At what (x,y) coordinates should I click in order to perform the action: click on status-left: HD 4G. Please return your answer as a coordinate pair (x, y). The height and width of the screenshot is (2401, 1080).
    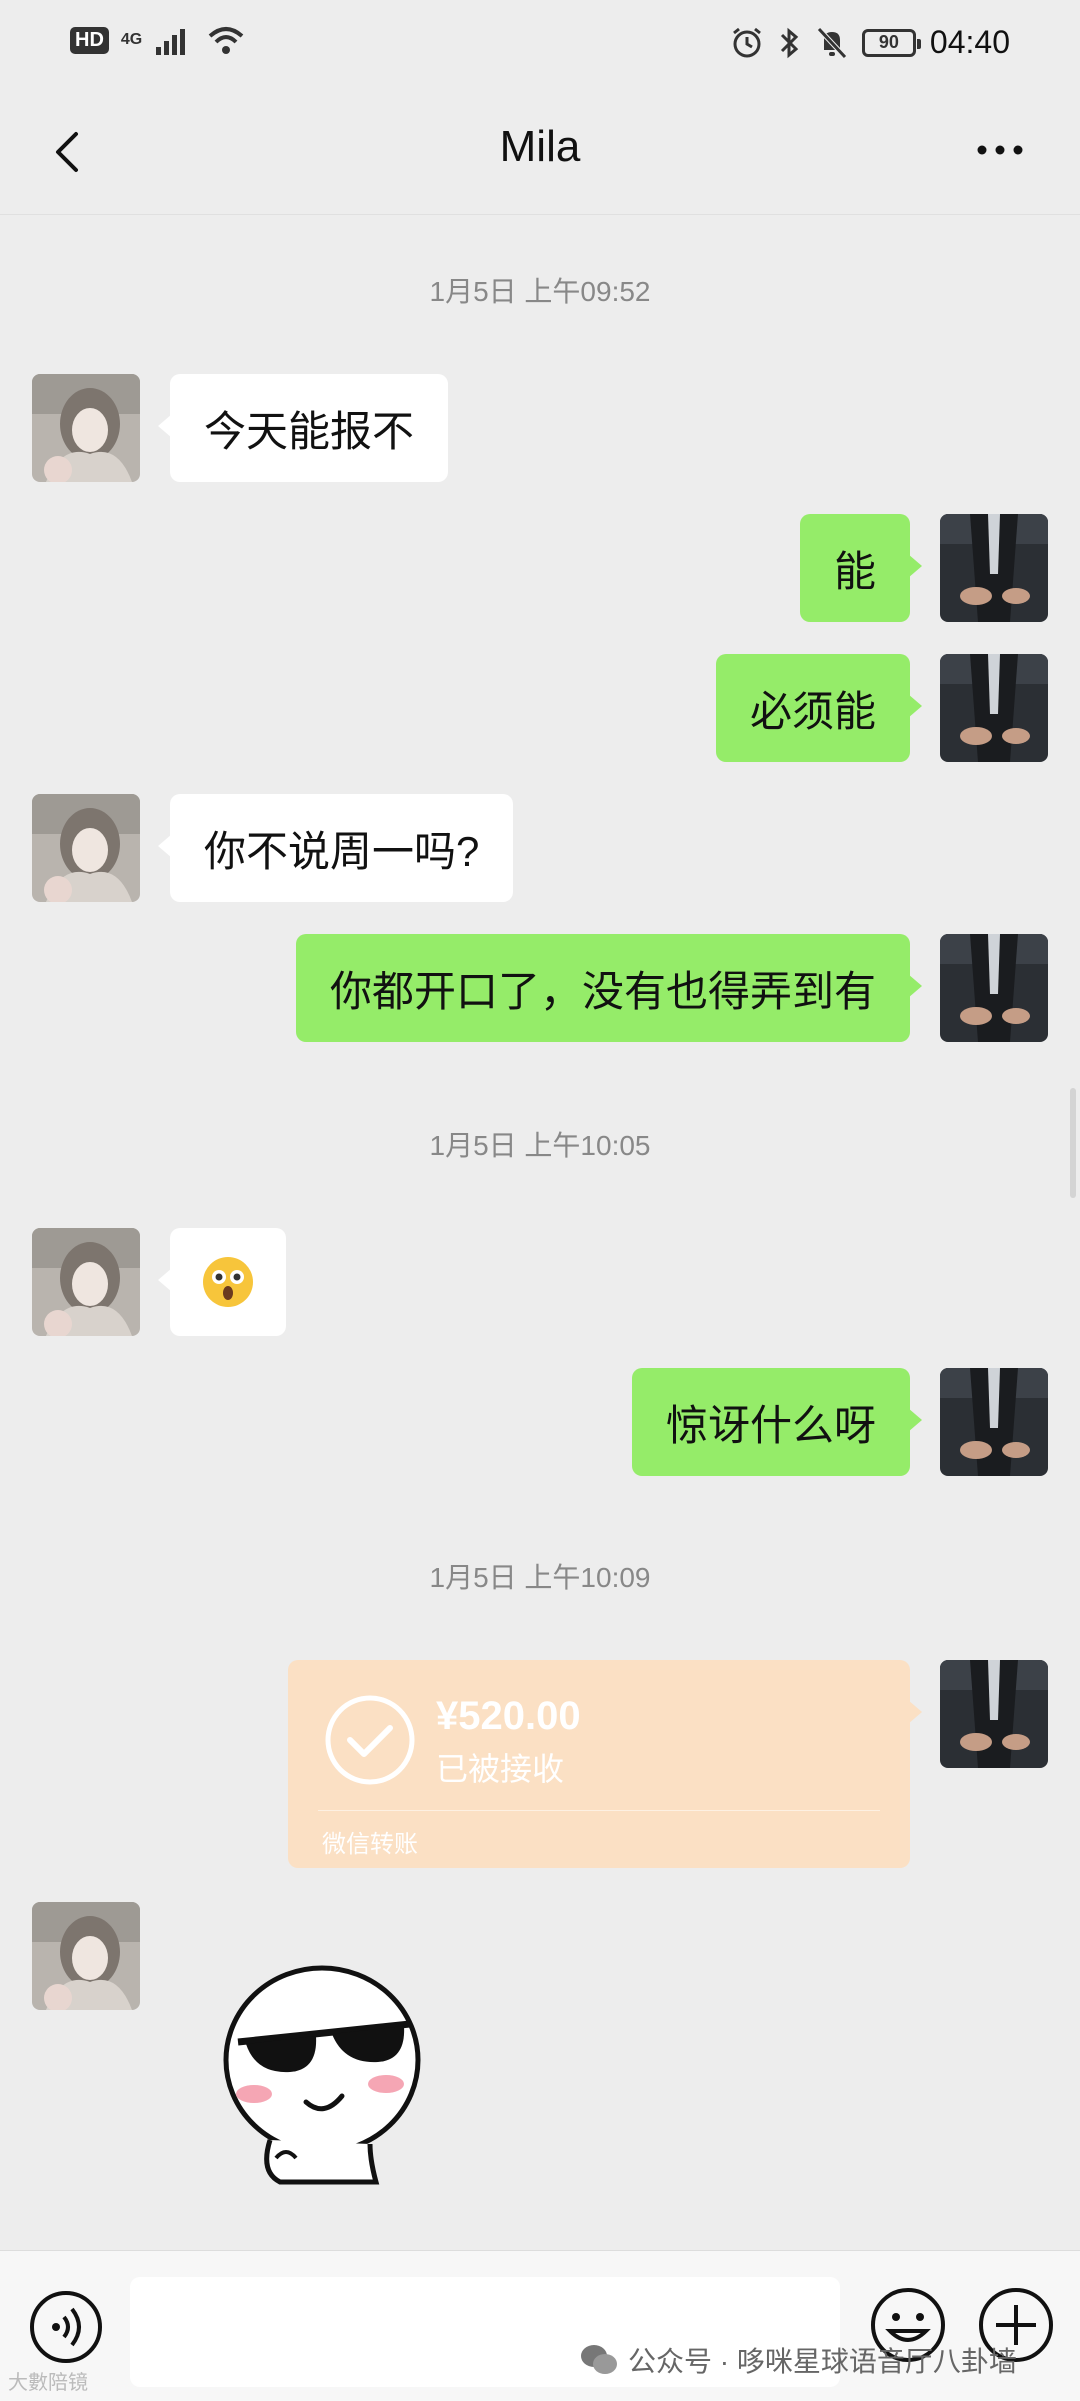
    Looking at the image, I should click on (158, 40).